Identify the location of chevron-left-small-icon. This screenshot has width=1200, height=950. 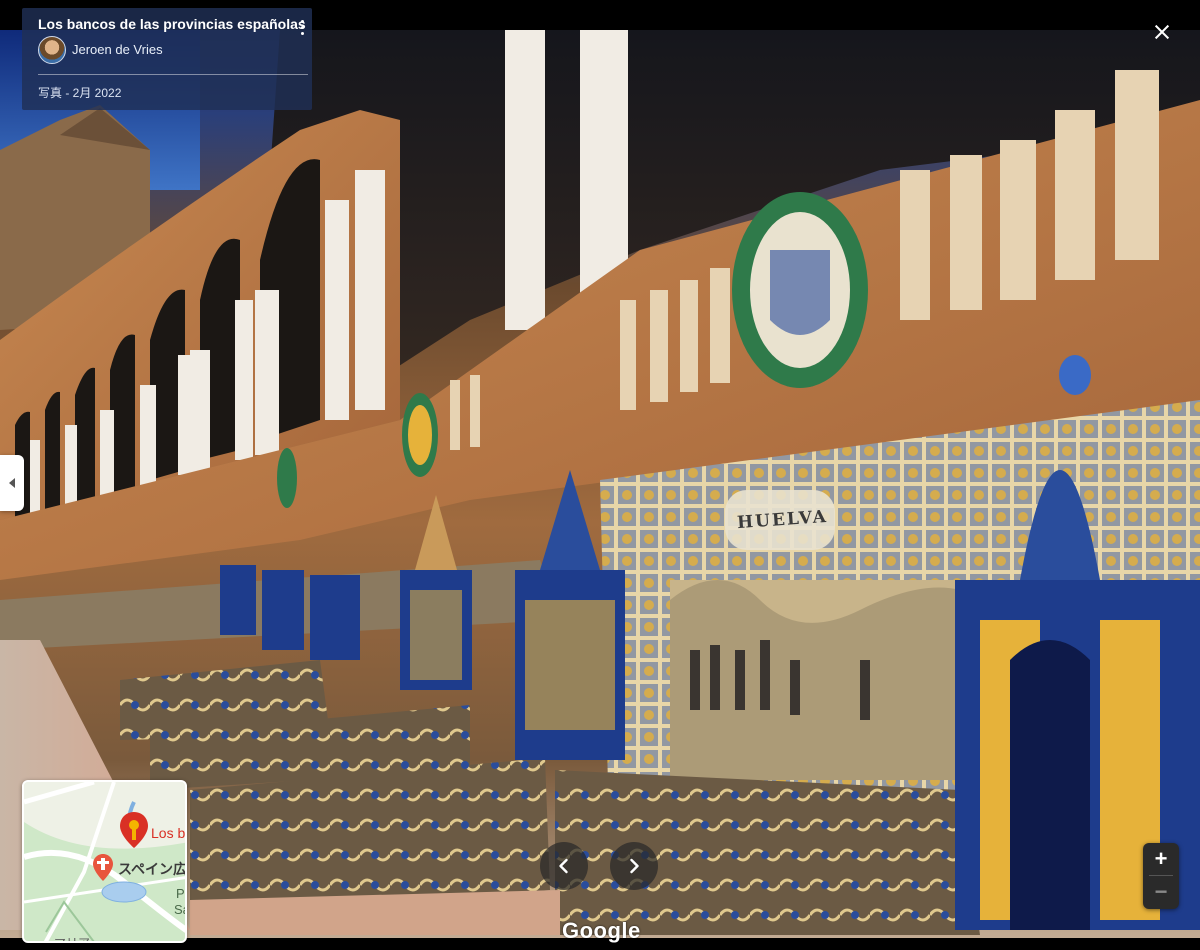
(12, 483).